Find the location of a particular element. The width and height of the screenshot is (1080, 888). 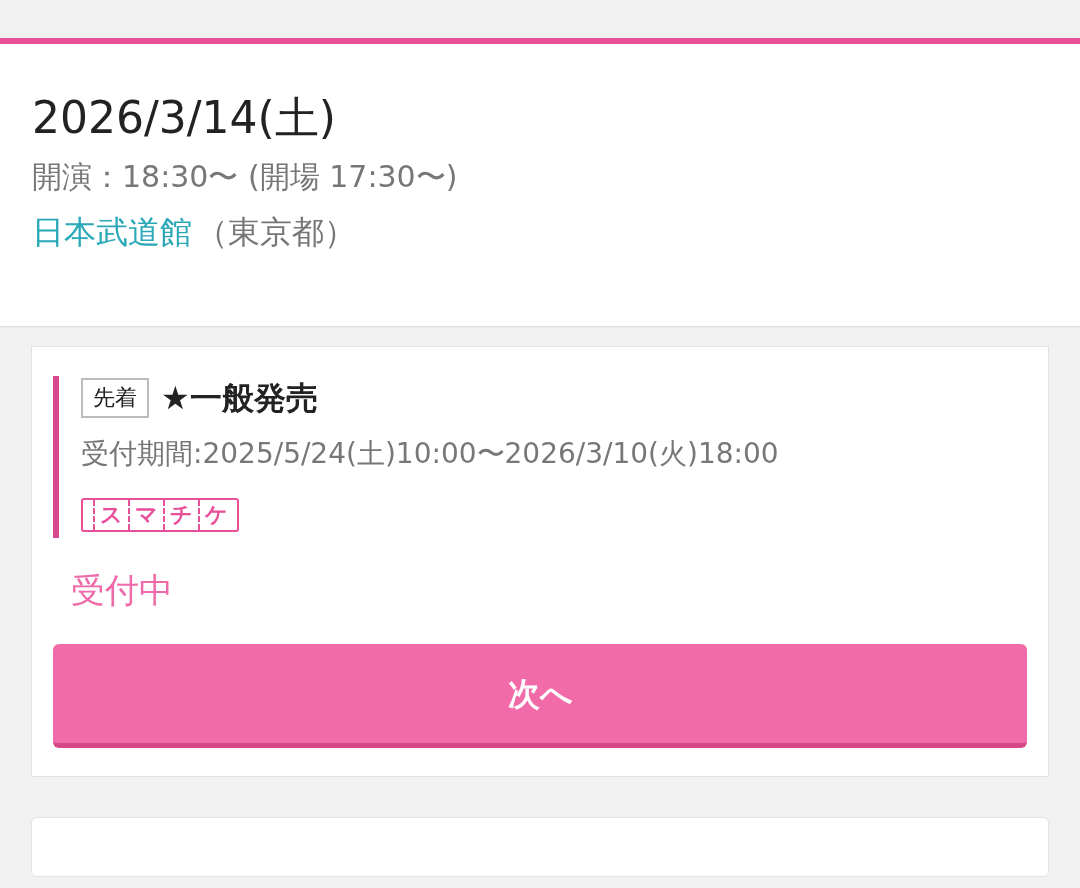

venue-link: 日本武道館 is located at coordinates (112, 232).